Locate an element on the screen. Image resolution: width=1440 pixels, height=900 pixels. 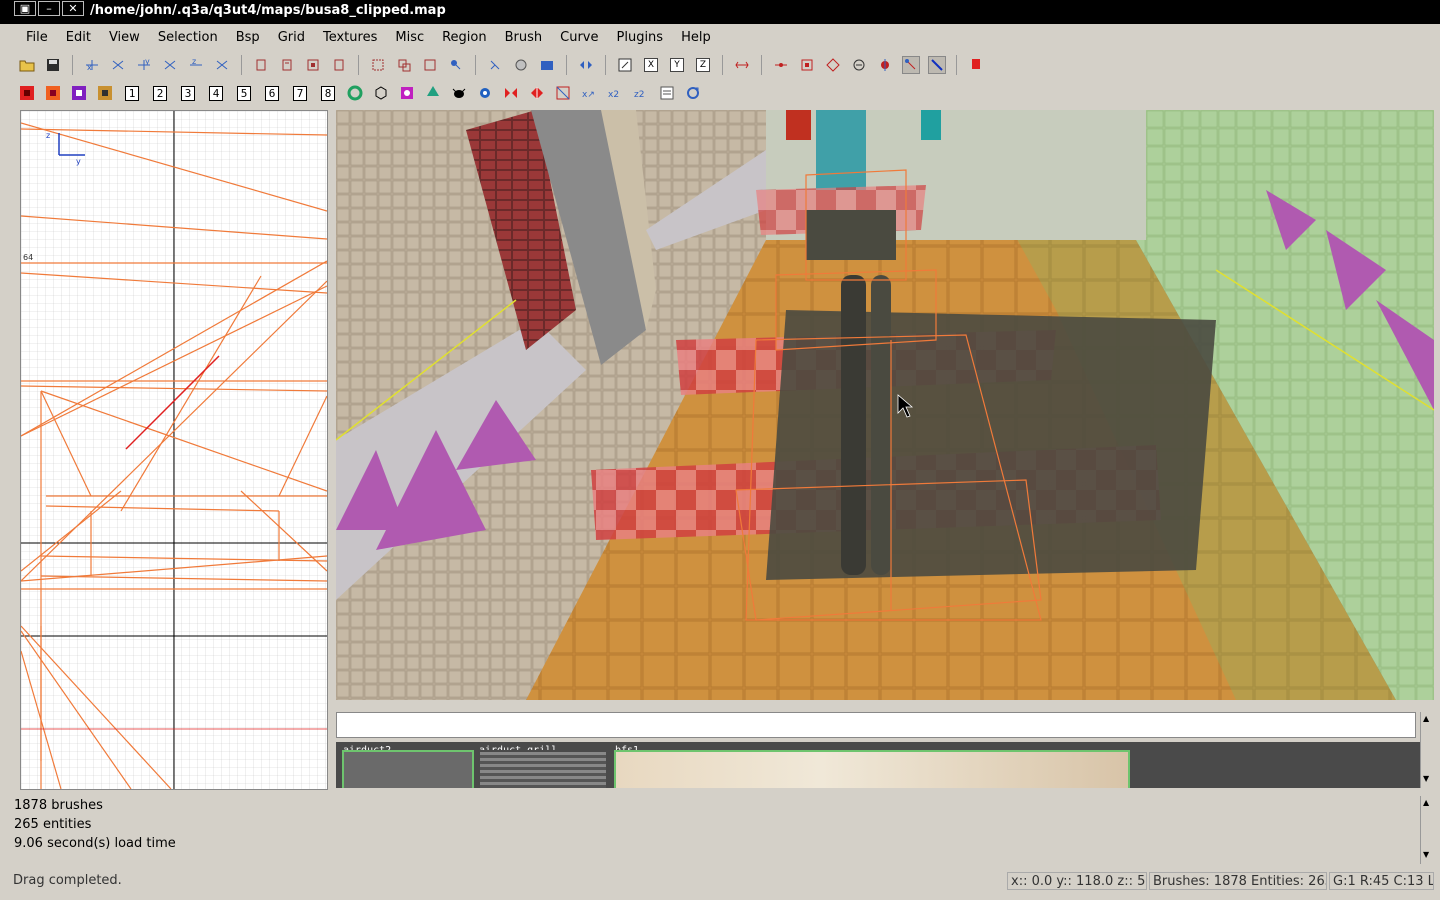
tree-icon is located at coordinates (433, 93).